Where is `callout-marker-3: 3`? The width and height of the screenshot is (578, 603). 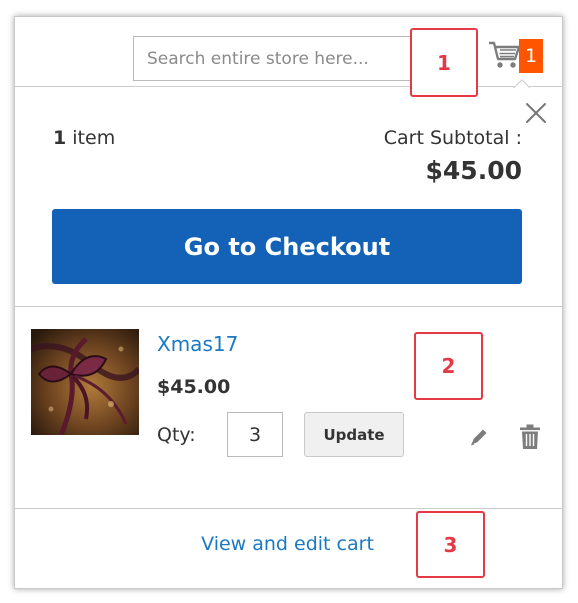
callout-marker-3: 3 is located at coordinates (450, 544).